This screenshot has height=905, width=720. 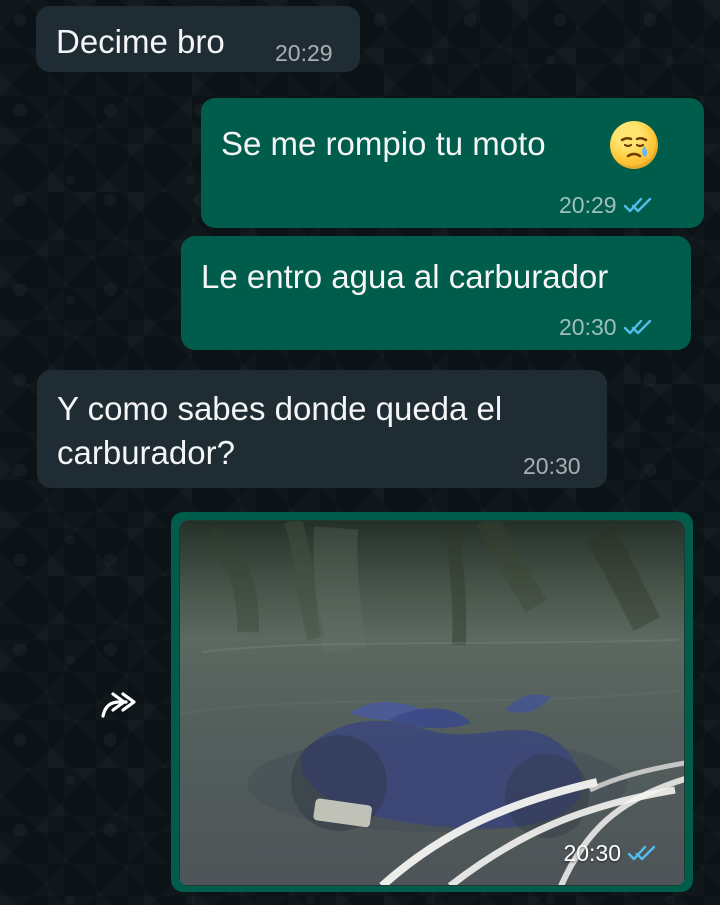 I want to click on message-text-line-2: carburador?, so click(x=146, y=452).